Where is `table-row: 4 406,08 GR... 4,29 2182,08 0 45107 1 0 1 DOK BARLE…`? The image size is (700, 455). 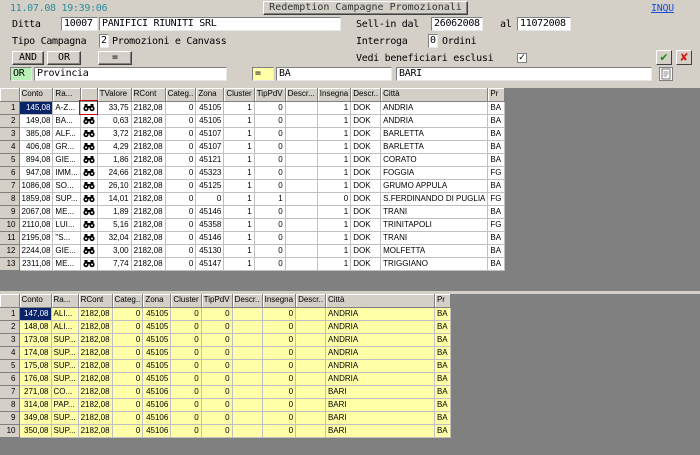 table-row: 4 406,08 GR... 4,29 2182,08 0 45107 1 0 1 DOK BARLE… is located at coordinates (252, 147).